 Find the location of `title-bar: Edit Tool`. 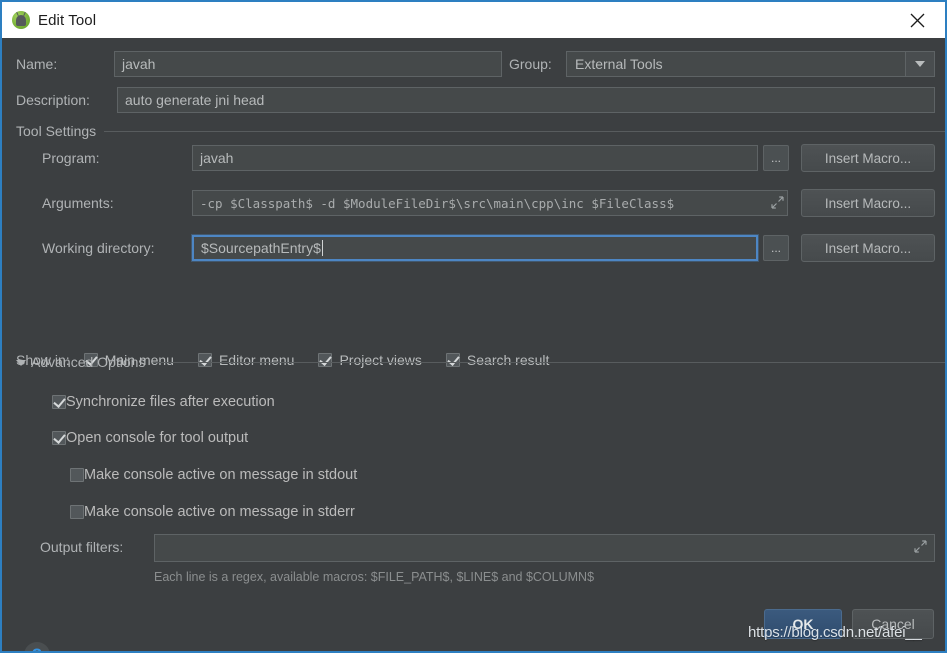

title-bar: Edit Tool is located at coordinates (473, 20).